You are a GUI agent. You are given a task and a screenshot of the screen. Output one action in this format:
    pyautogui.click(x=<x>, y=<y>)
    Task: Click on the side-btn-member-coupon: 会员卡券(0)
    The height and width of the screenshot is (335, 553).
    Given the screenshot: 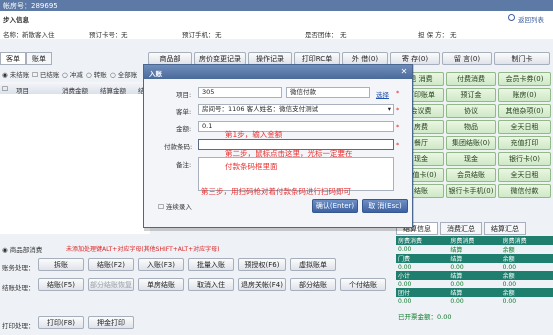 What is the action you would take?
    pyautogui.click(x=524, y=79)
    